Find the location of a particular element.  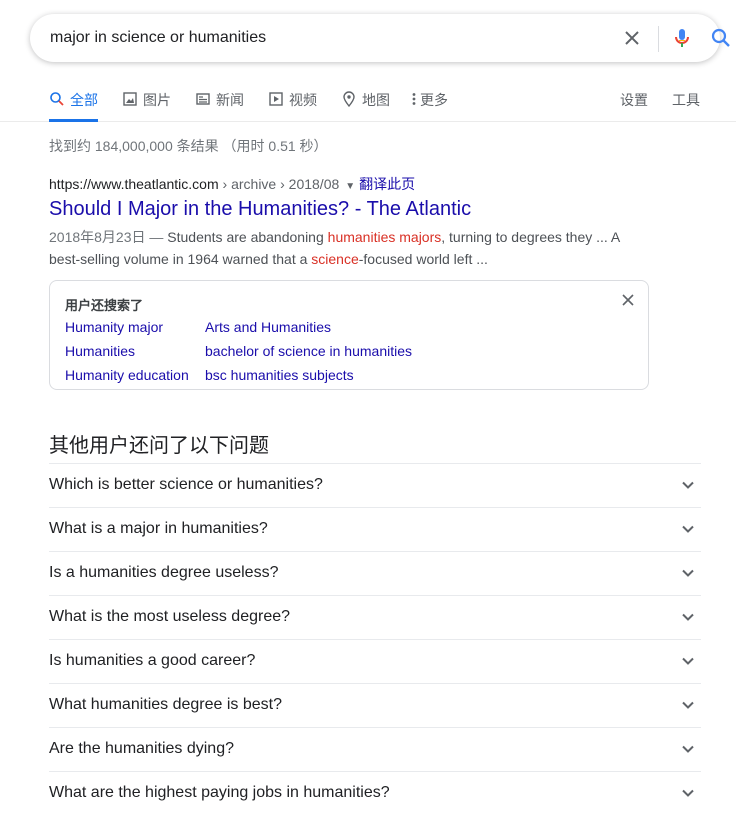

snippet-highlight: humanities majors is located at coordinates (384, 237).